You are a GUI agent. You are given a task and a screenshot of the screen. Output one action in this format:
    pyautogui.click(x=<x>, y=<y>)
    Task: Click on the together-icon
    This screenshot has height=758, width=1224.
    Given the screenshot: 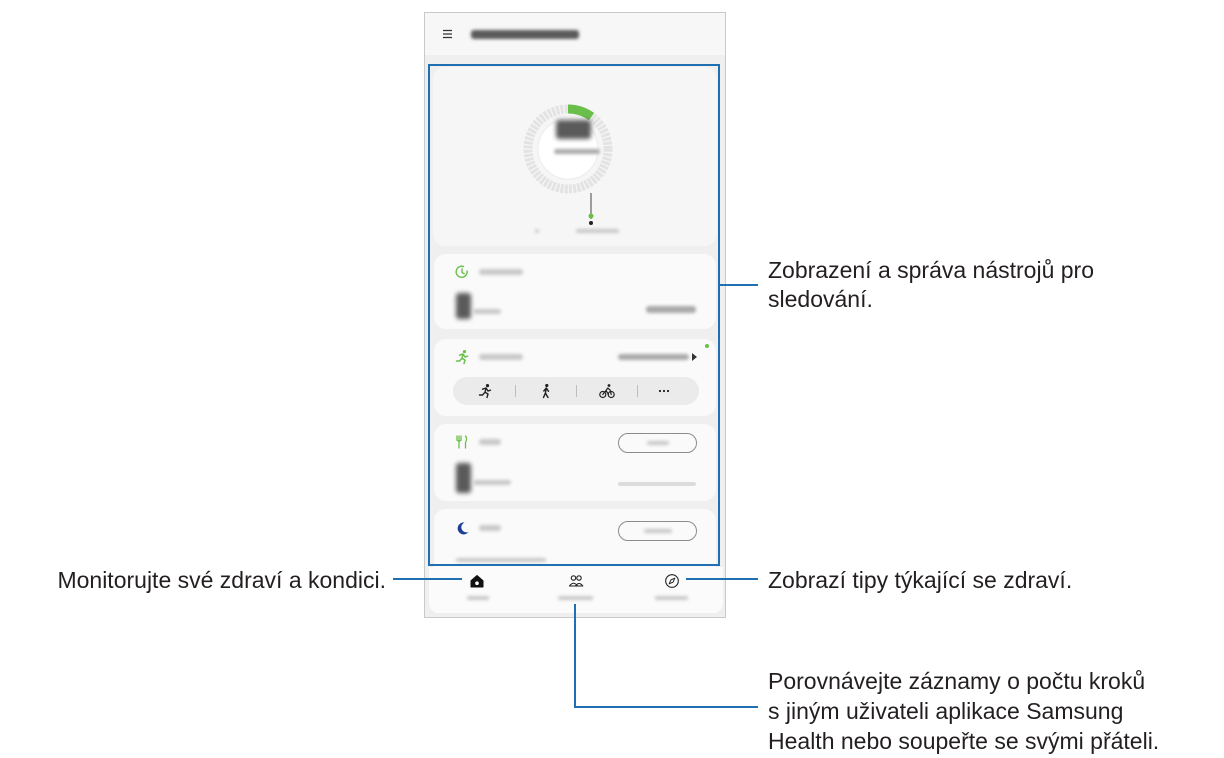 What is the action you would take?
    pyautogui.click(x=576, y=581)
    